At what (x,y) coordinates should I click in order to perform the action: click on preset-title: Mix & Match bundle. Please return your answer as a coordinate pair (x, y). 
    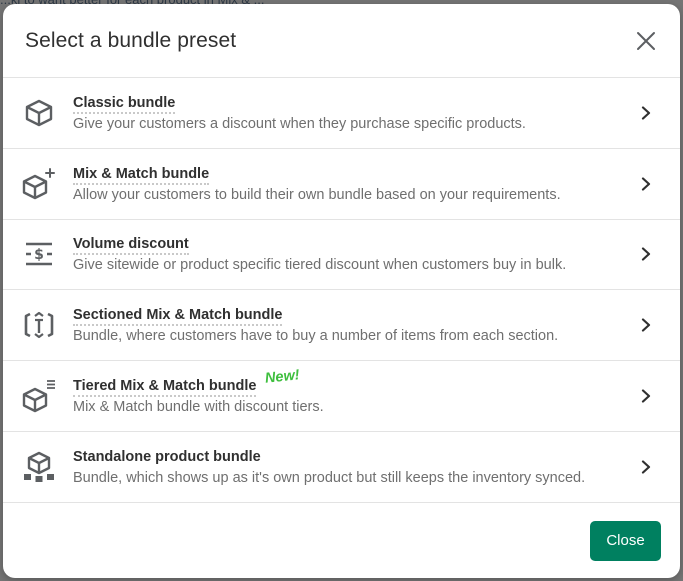
    Looking at the image, I should click on (141, 175).